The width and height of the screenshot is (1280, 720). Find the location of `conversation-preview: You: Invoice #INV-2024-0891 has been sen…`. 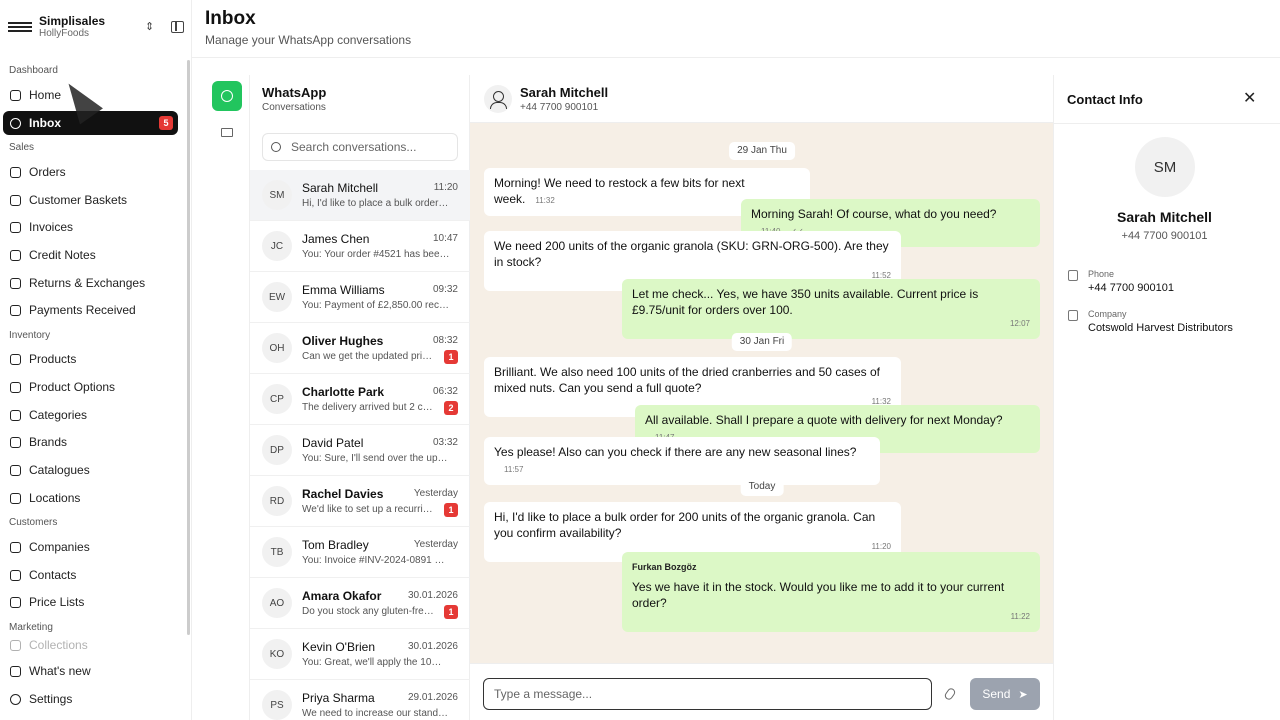

conversation-preview: You: Invoice #INV-2024-0891 has been sen… is located at coordinates (376, 560).